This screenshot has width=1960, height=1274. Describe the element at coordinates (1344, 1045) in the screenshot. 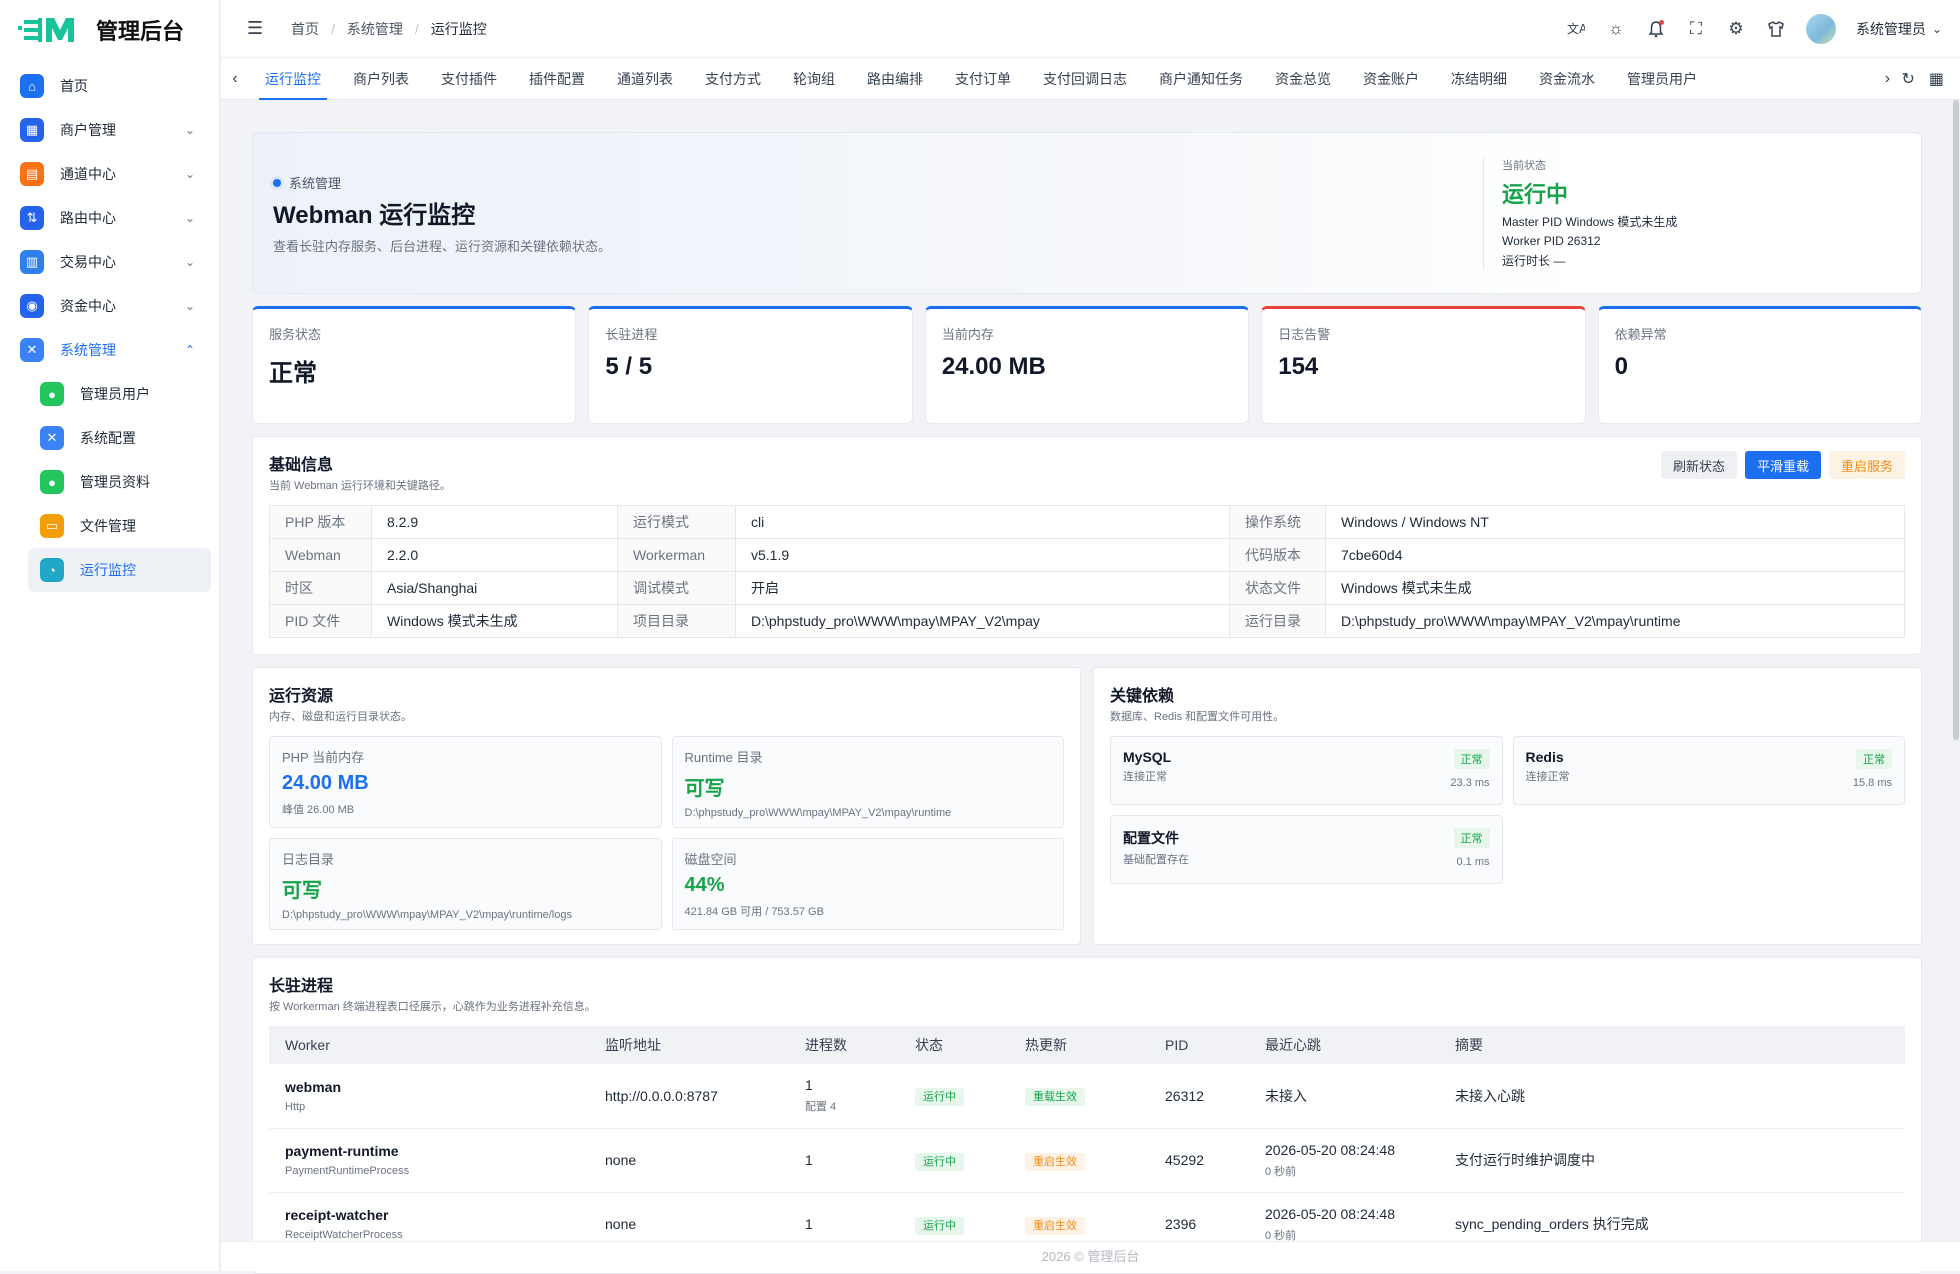

I see `column-header: 最近心跳` at that location.